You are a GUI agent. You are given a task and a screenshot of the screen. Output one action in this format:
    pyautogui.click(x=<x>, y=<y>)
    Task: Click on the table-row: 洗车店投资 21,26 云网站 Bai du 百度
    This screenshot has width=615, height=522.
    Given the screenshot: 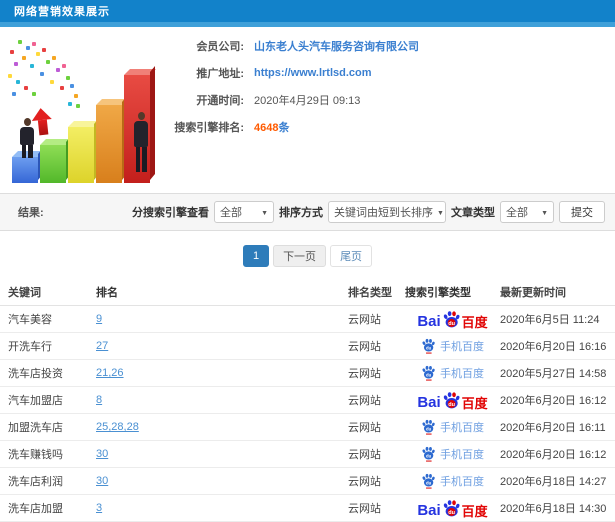 What is the action you would take?
    pyautogui.click(x=307, y=373)
    